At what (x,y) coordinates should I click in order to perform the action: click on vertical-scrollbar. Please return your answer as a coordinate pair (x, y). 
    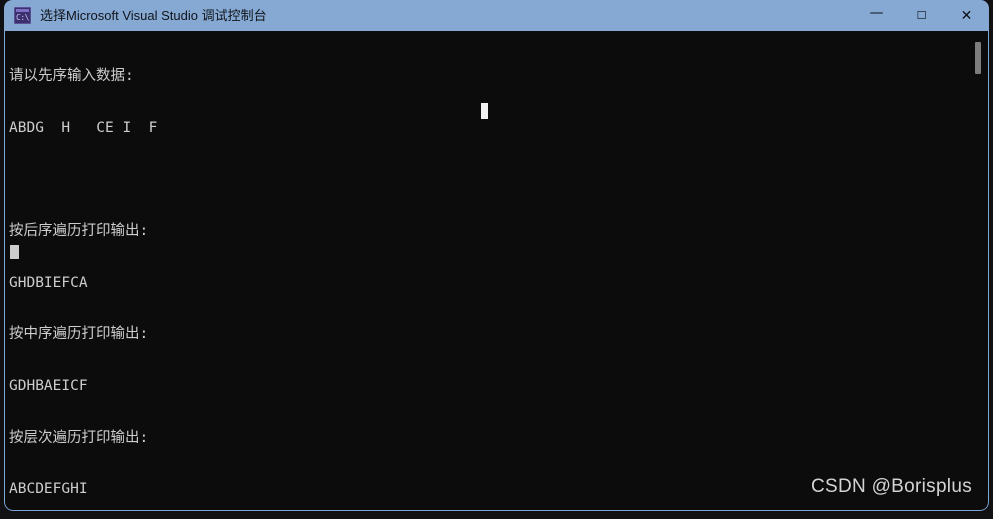
    Looking at the image, I should click on (978, 270).